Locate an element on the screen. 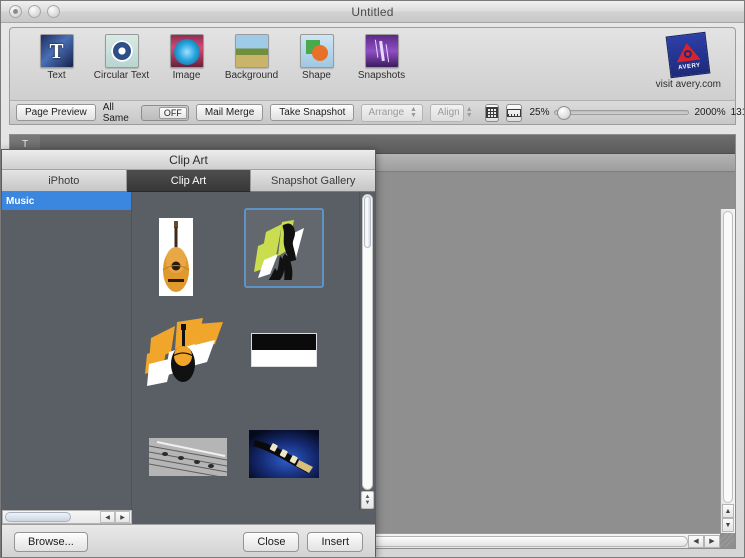  align-dropdown: Align ▲ ▼ is located at coordinates (451, 112).